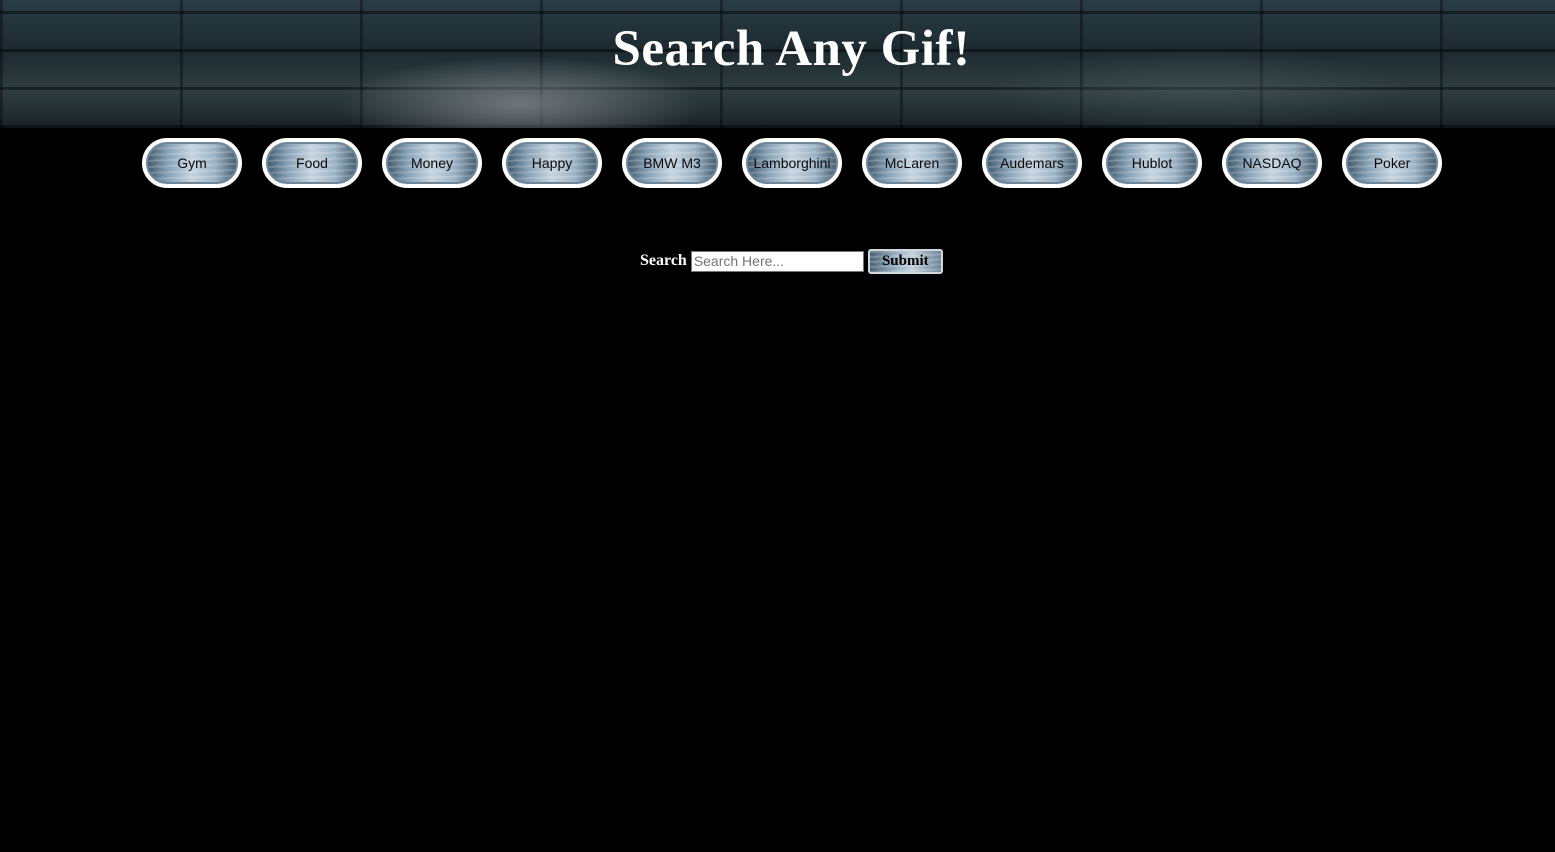 This screenshot has height=852, width=1555. What do you see at coordinates (432, 163) in the screenshot?
I see `topic-button-money: Money` at bounding box center [432, 163].